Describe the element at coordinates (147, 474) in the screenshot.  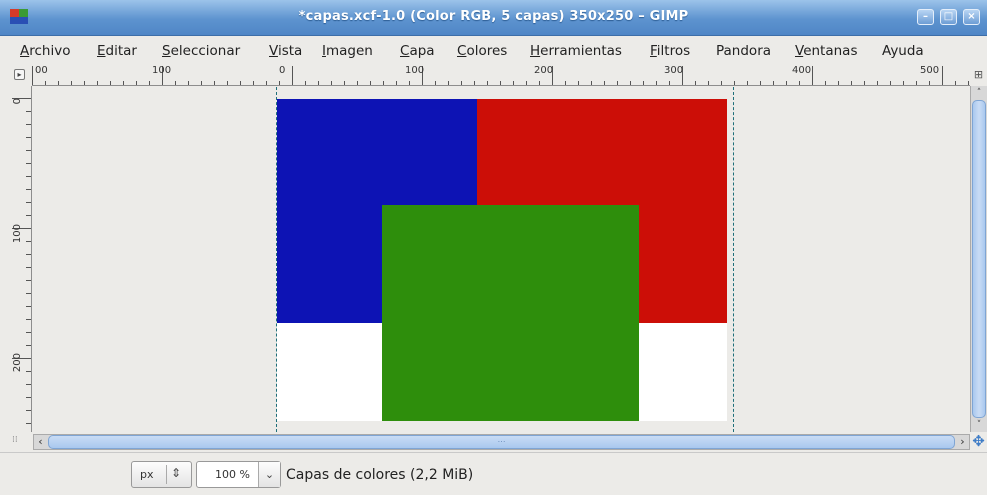
I see `unit-value: px` at that location.